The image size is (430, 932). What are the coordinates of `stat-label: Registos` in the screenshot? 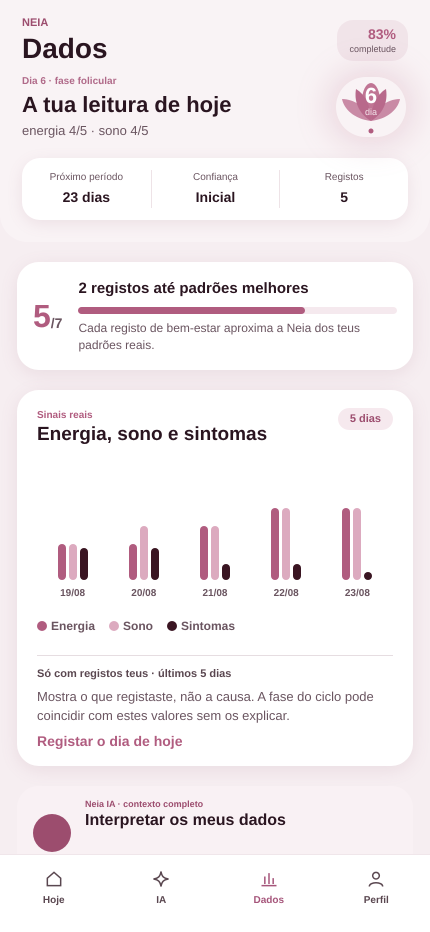 It's located at (344, 178).